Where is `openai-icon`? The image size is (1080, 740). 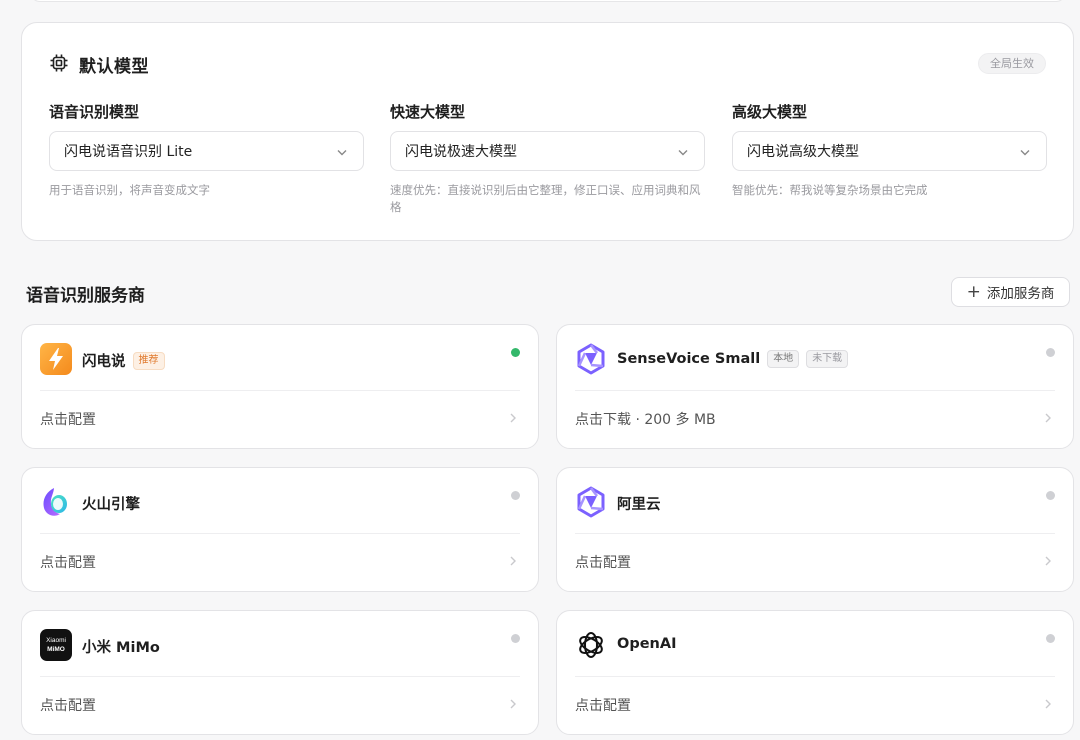 openai-icon is located at coordinates (591, 645).